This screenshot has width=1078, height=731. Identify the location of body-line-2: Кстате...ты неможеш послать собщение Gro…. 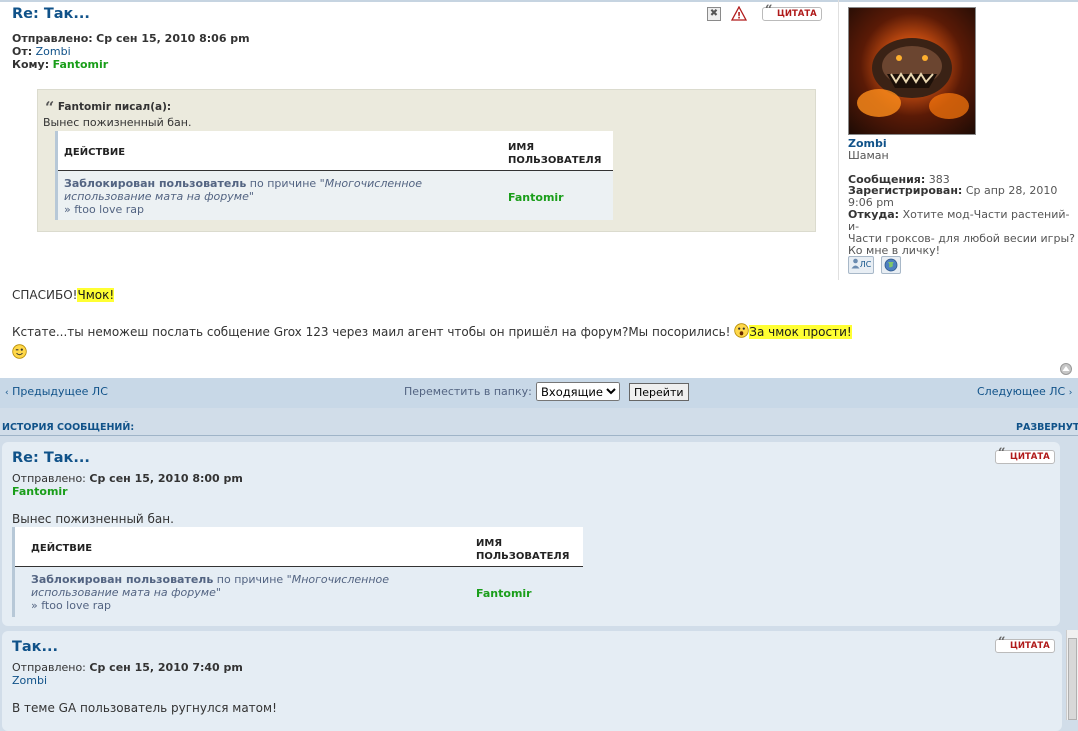
(432, 332).